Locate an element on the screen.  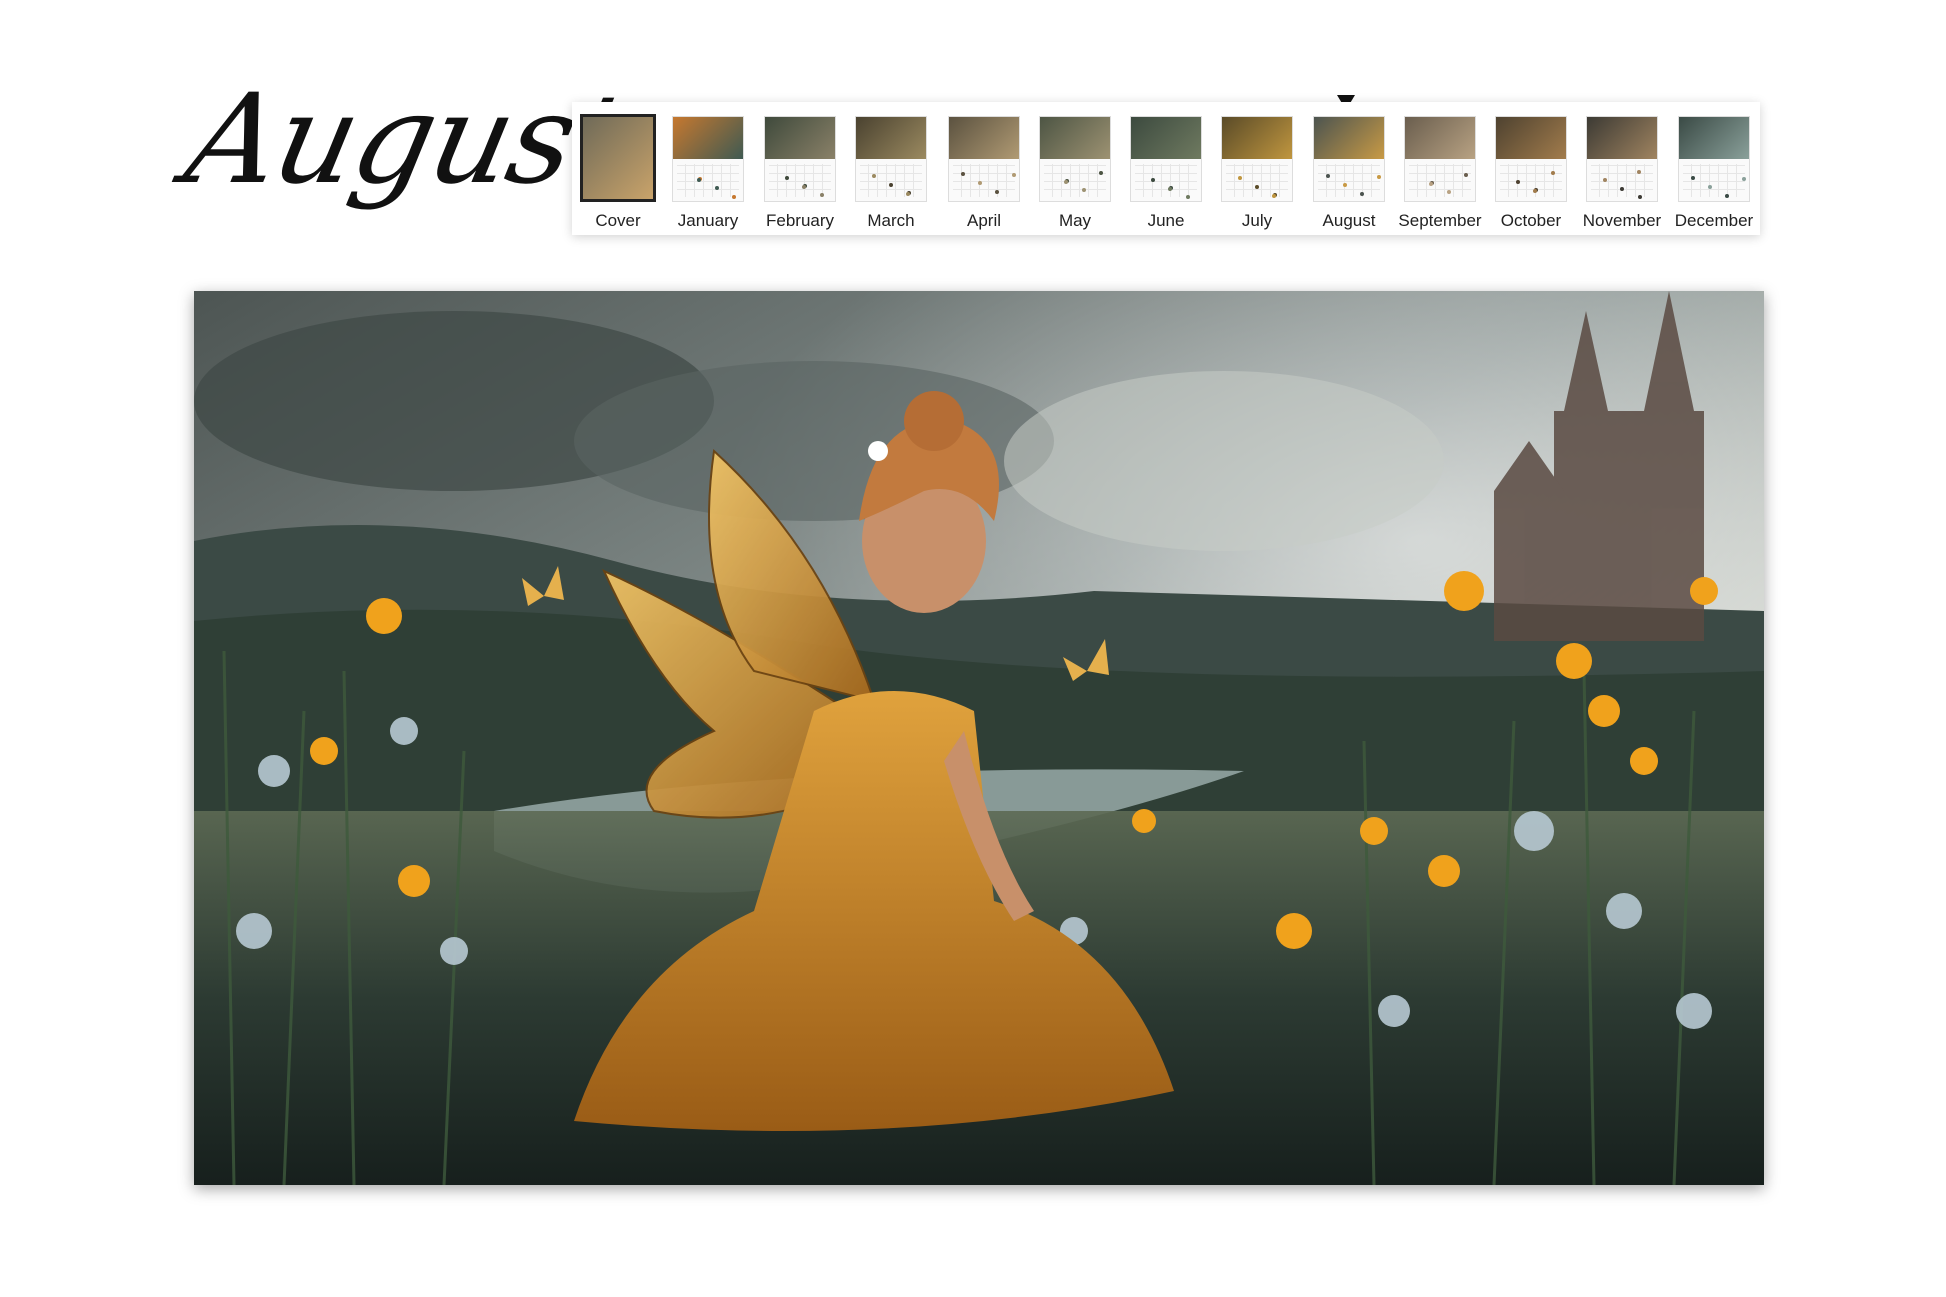
thumbnail-may: May is located at coordinates (1075, 171).